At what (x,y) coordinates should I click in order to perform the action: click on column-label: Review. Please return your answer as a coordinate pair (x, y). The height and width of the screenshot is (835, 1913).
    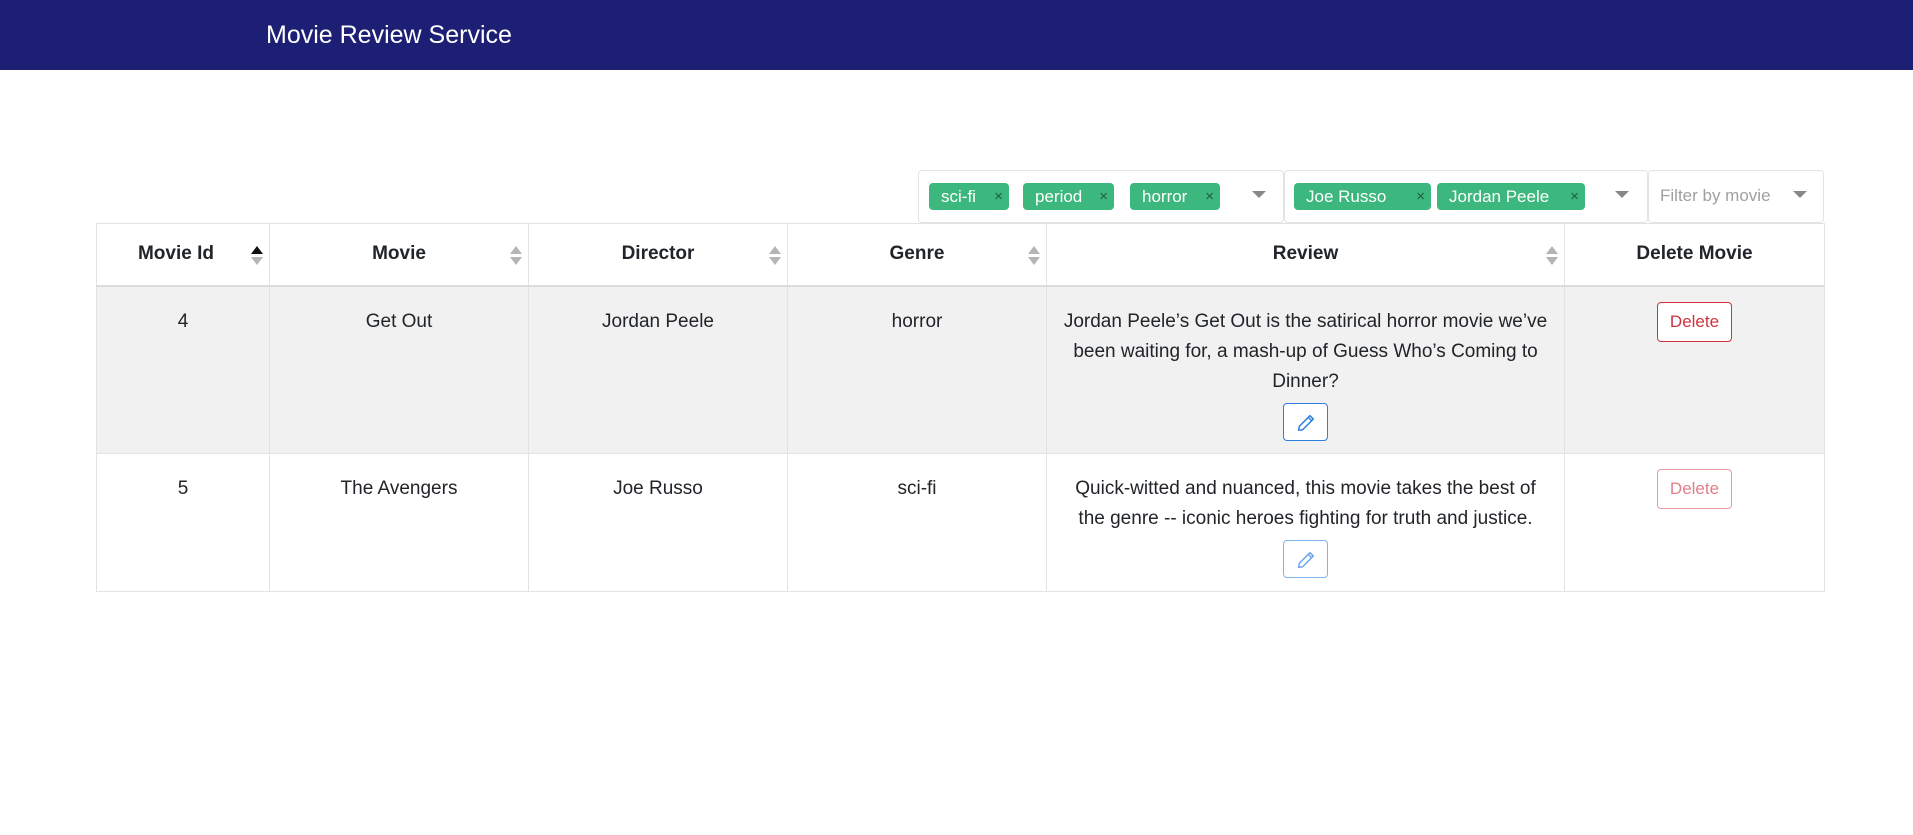
    Looking at the image, I should click on (1305, 254).